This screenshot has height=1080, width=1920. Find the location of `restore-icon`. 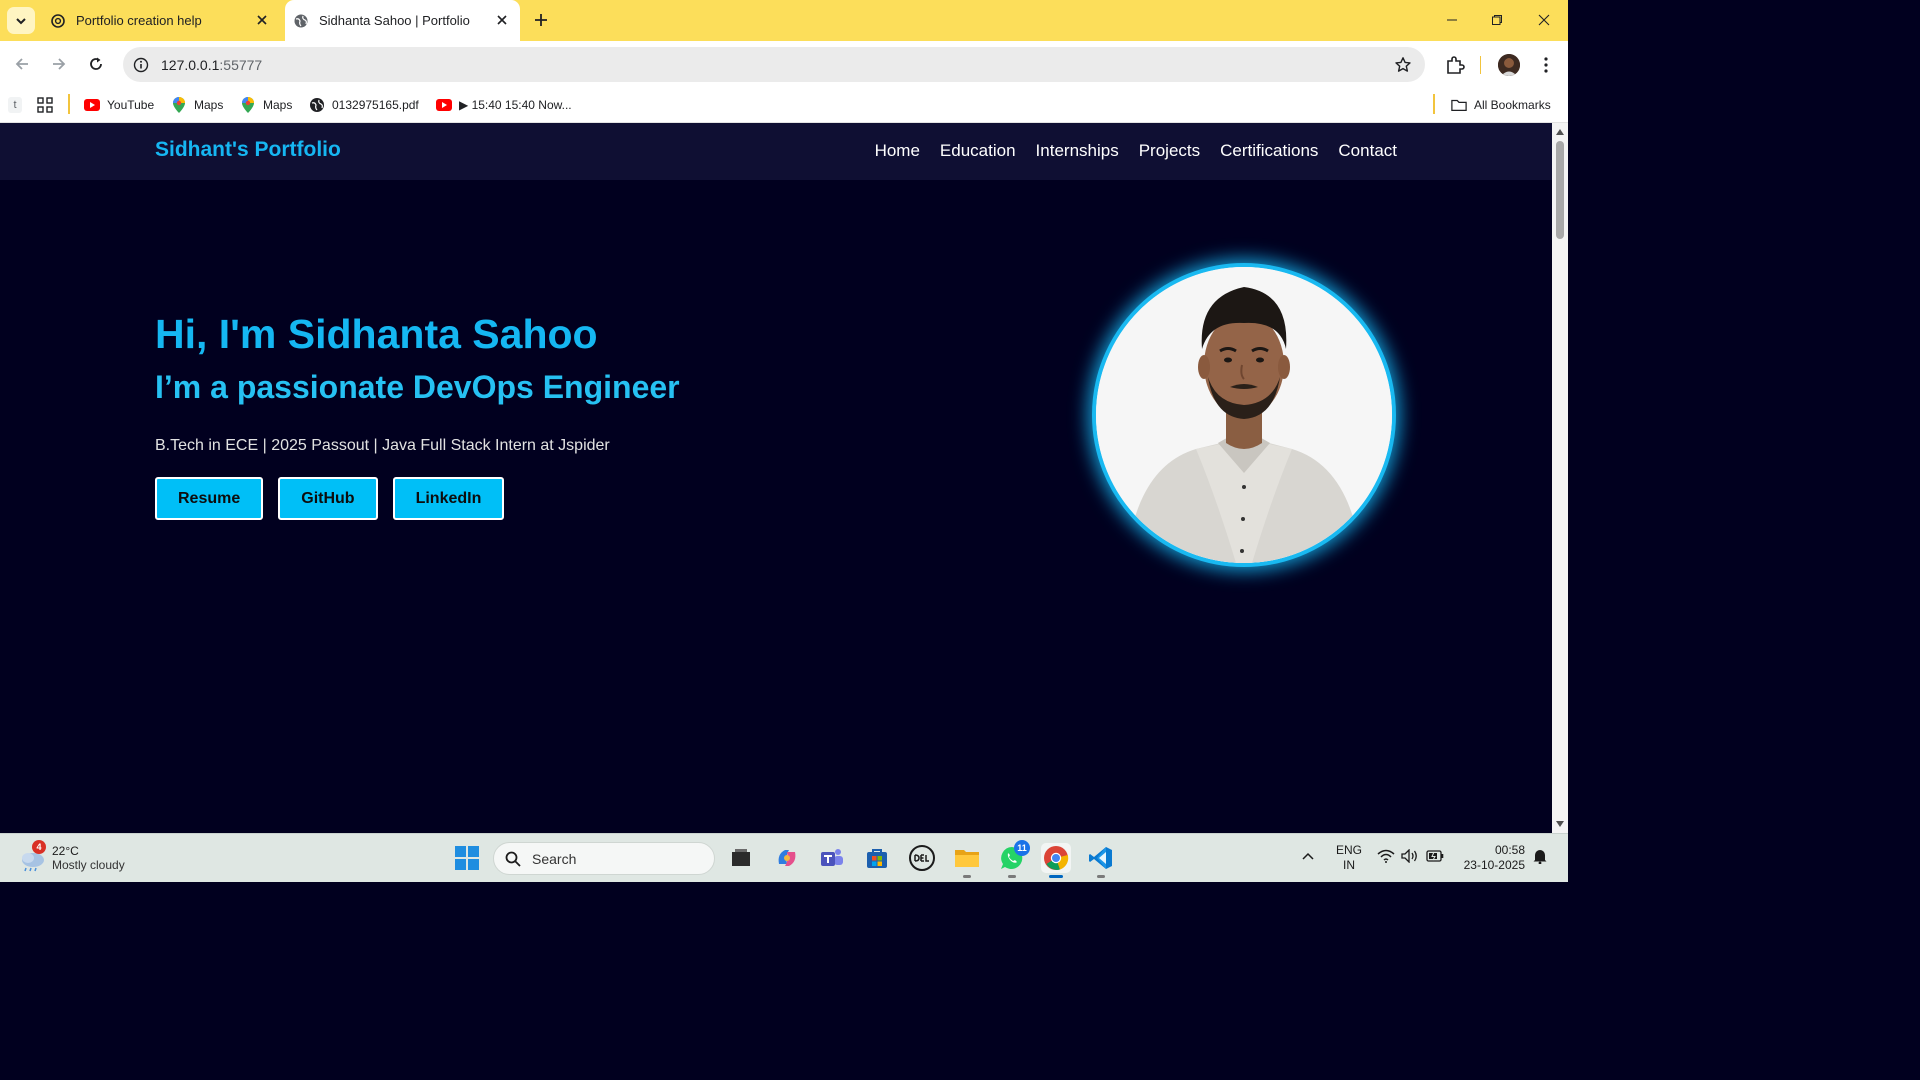

restore-icon is located at coordinates (1497, 20).